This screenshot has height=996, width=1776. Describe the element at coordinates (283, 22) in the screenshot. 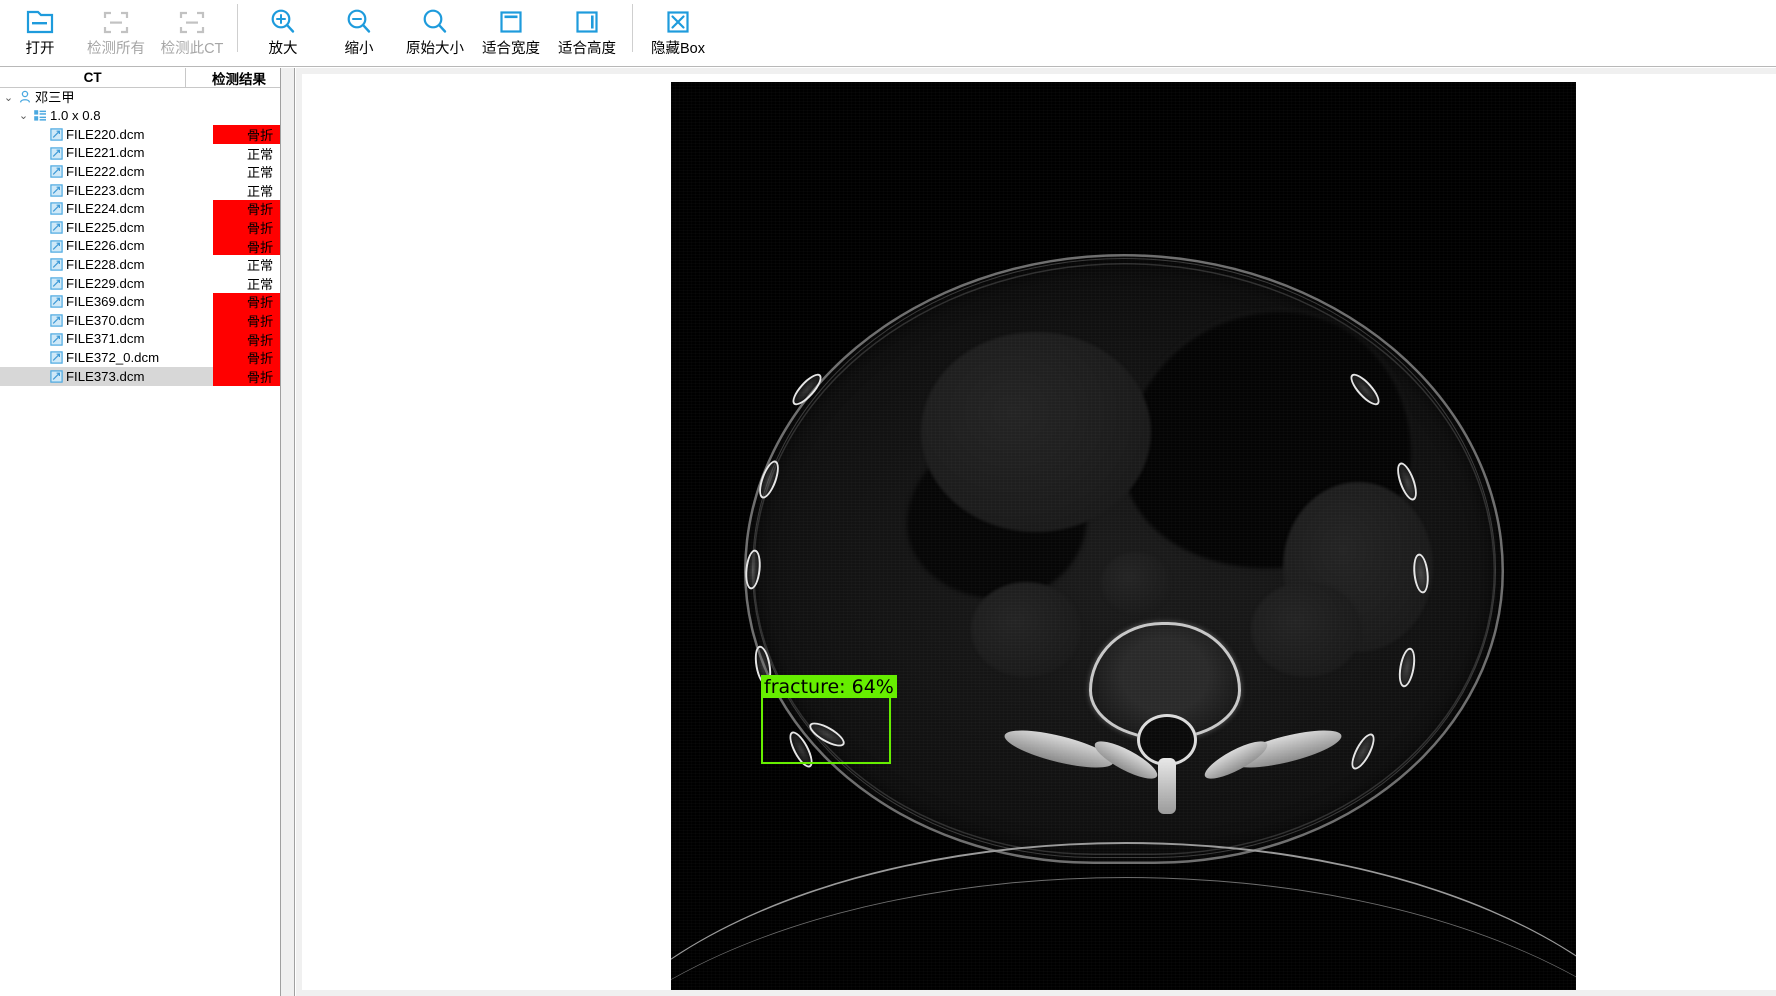

I see `zoom-in-icon` at that location.